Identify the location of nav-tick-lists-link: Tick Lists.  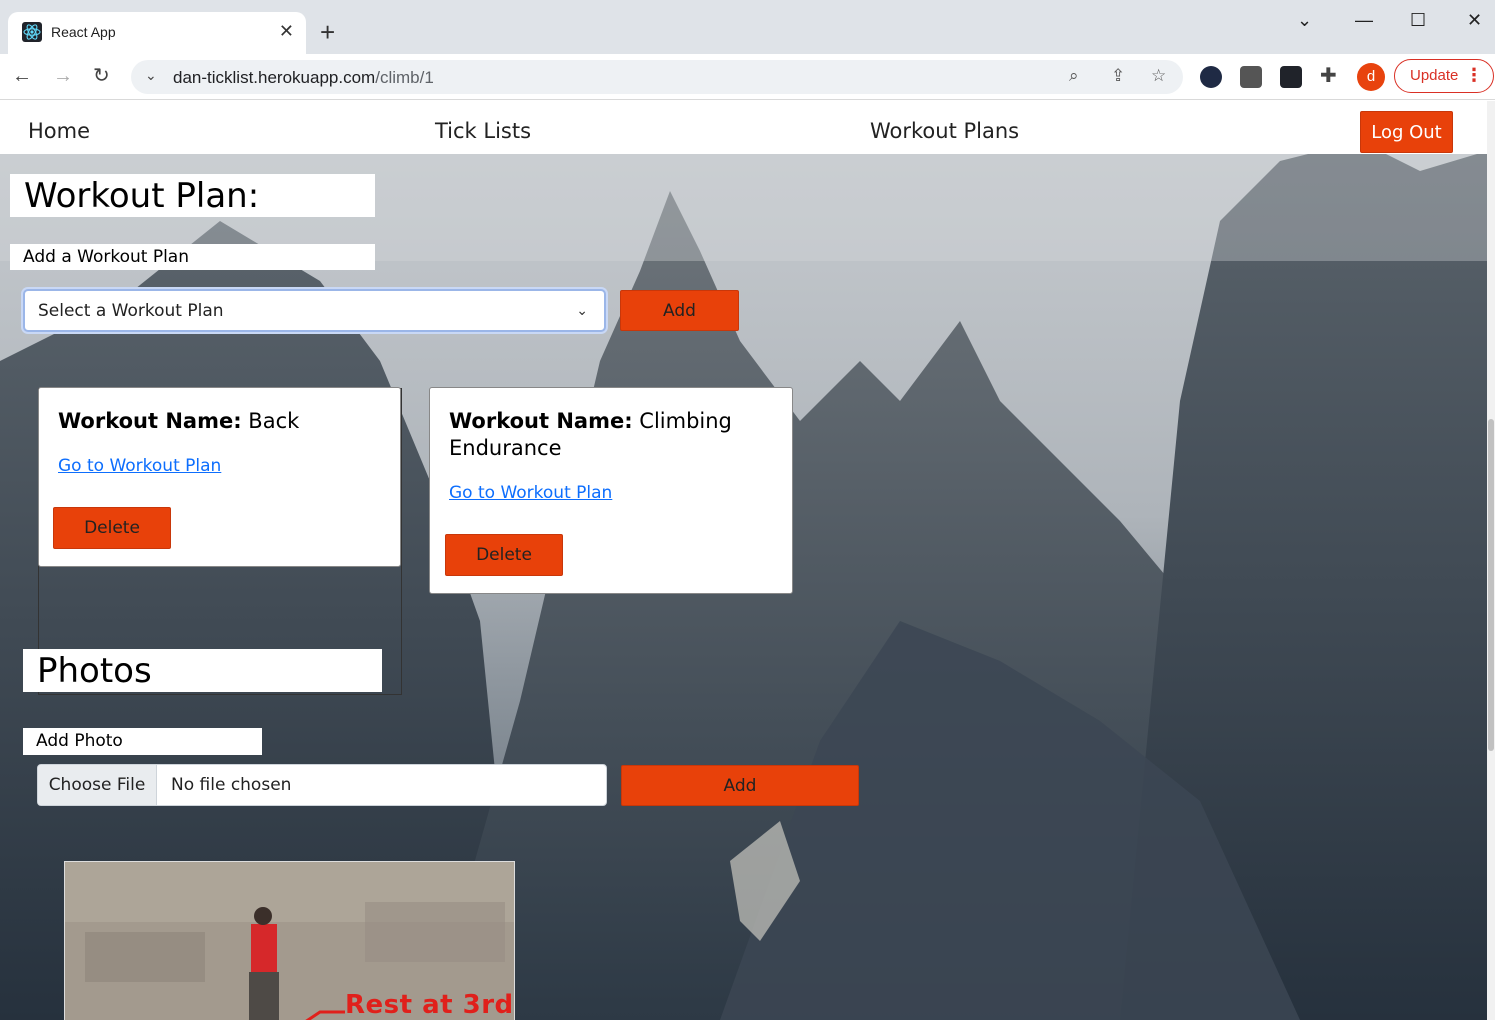
(483, 131).